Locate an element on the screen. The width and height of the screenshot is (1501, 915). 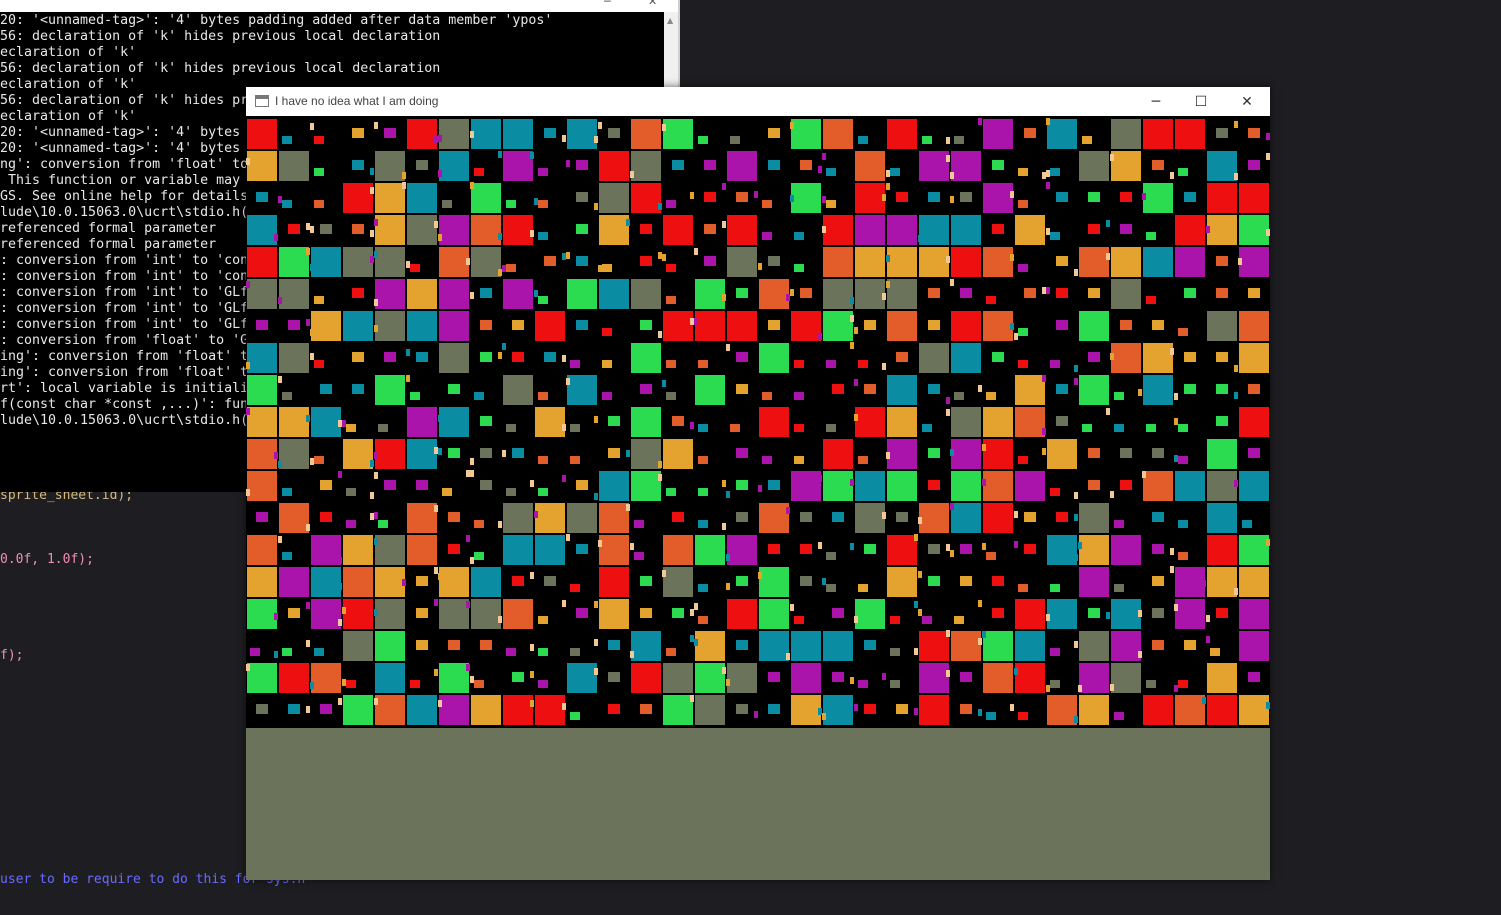
maximize-button: ☐ is located at coordinates (1201, 101).